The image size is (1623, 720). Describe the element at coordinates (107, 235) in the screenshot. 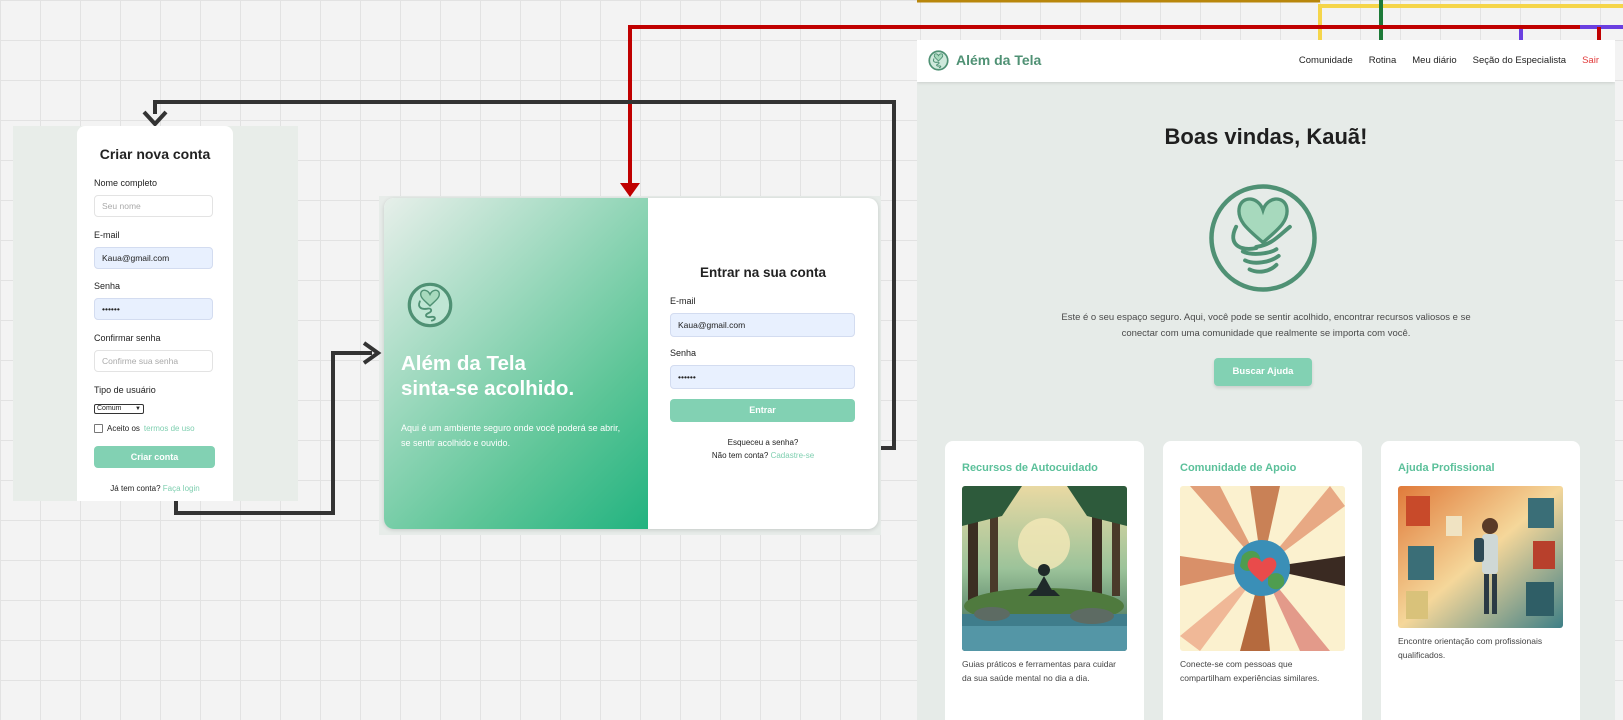

I see `signup-email-label: E-mail` at that location.